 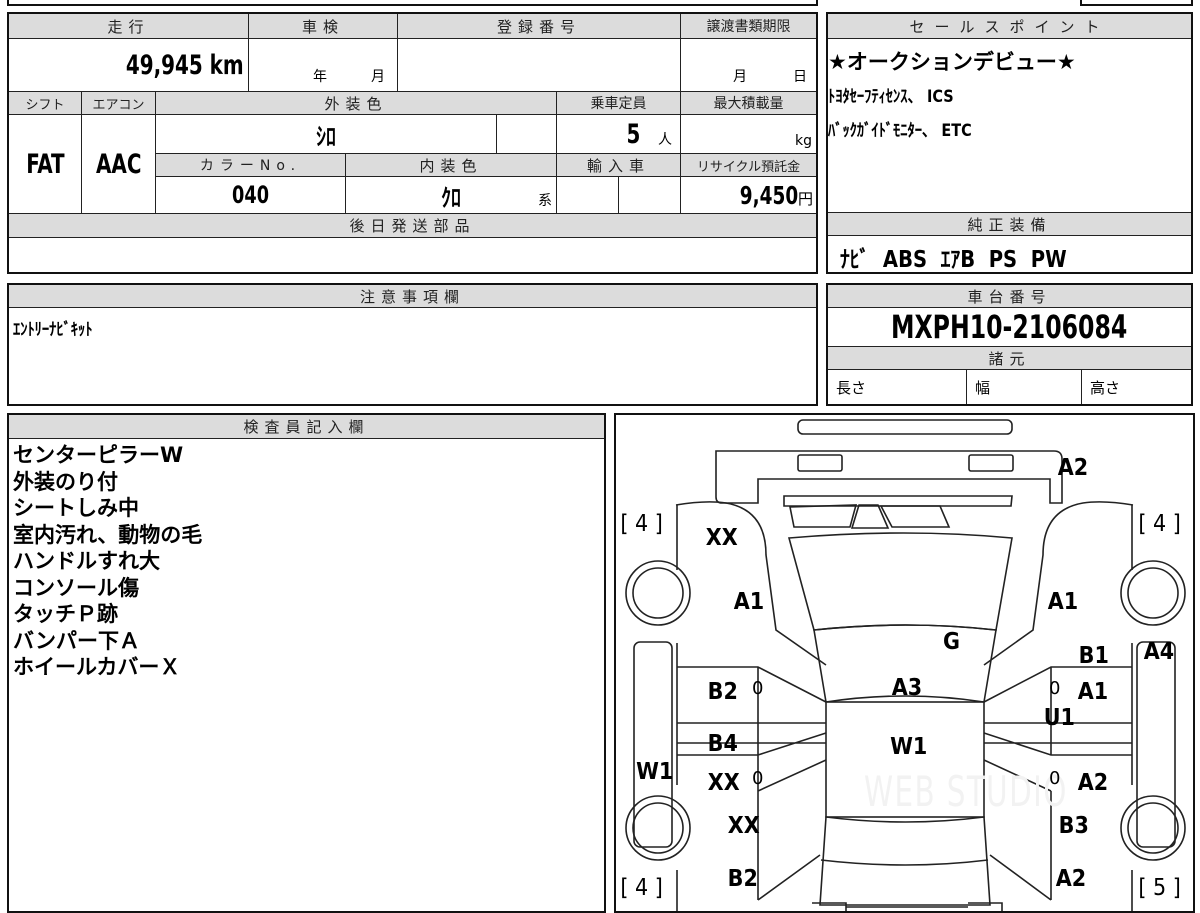 What do you see at coordinates (723, 783) in the screenshot?
I see `mark-left-front-door: XX` at bounding box center [723, 783].